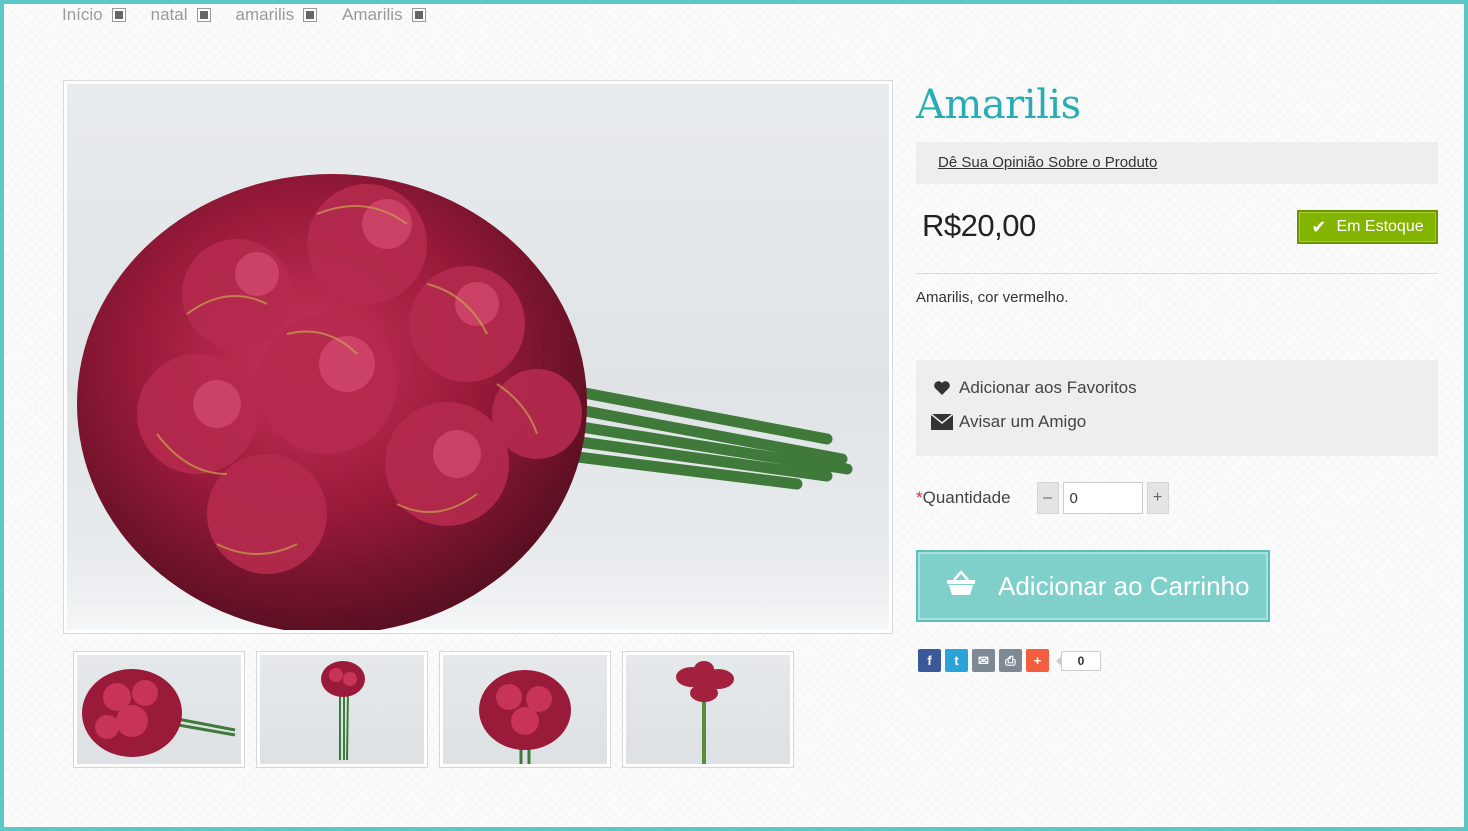  Describe the element at coordinates (82, 15) in the screenshot. I see `breadcrumb-label: Início` at that location.